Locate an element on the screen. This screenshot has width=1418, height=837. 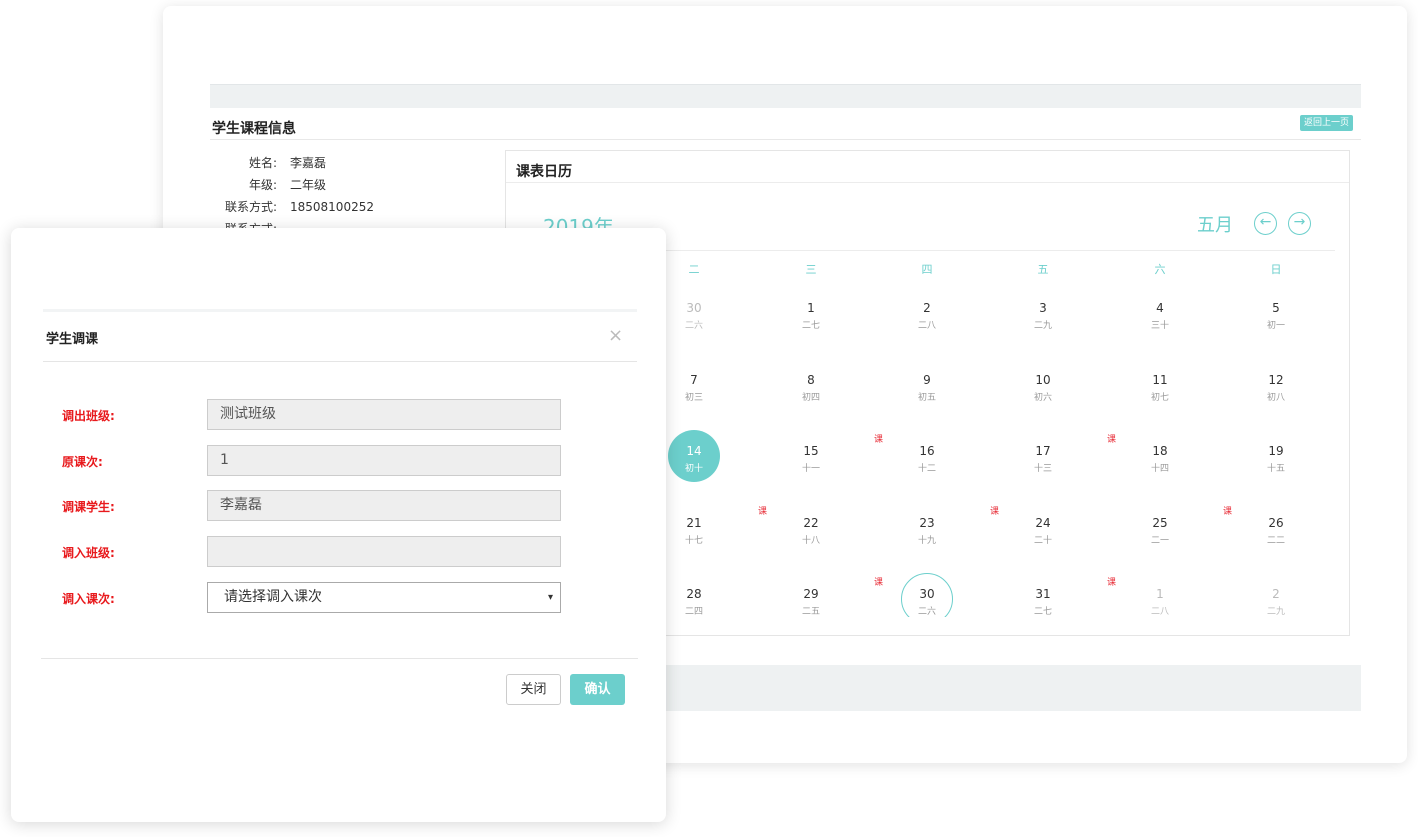
info-label: 联系方式: is located at coordinates (250, 207).